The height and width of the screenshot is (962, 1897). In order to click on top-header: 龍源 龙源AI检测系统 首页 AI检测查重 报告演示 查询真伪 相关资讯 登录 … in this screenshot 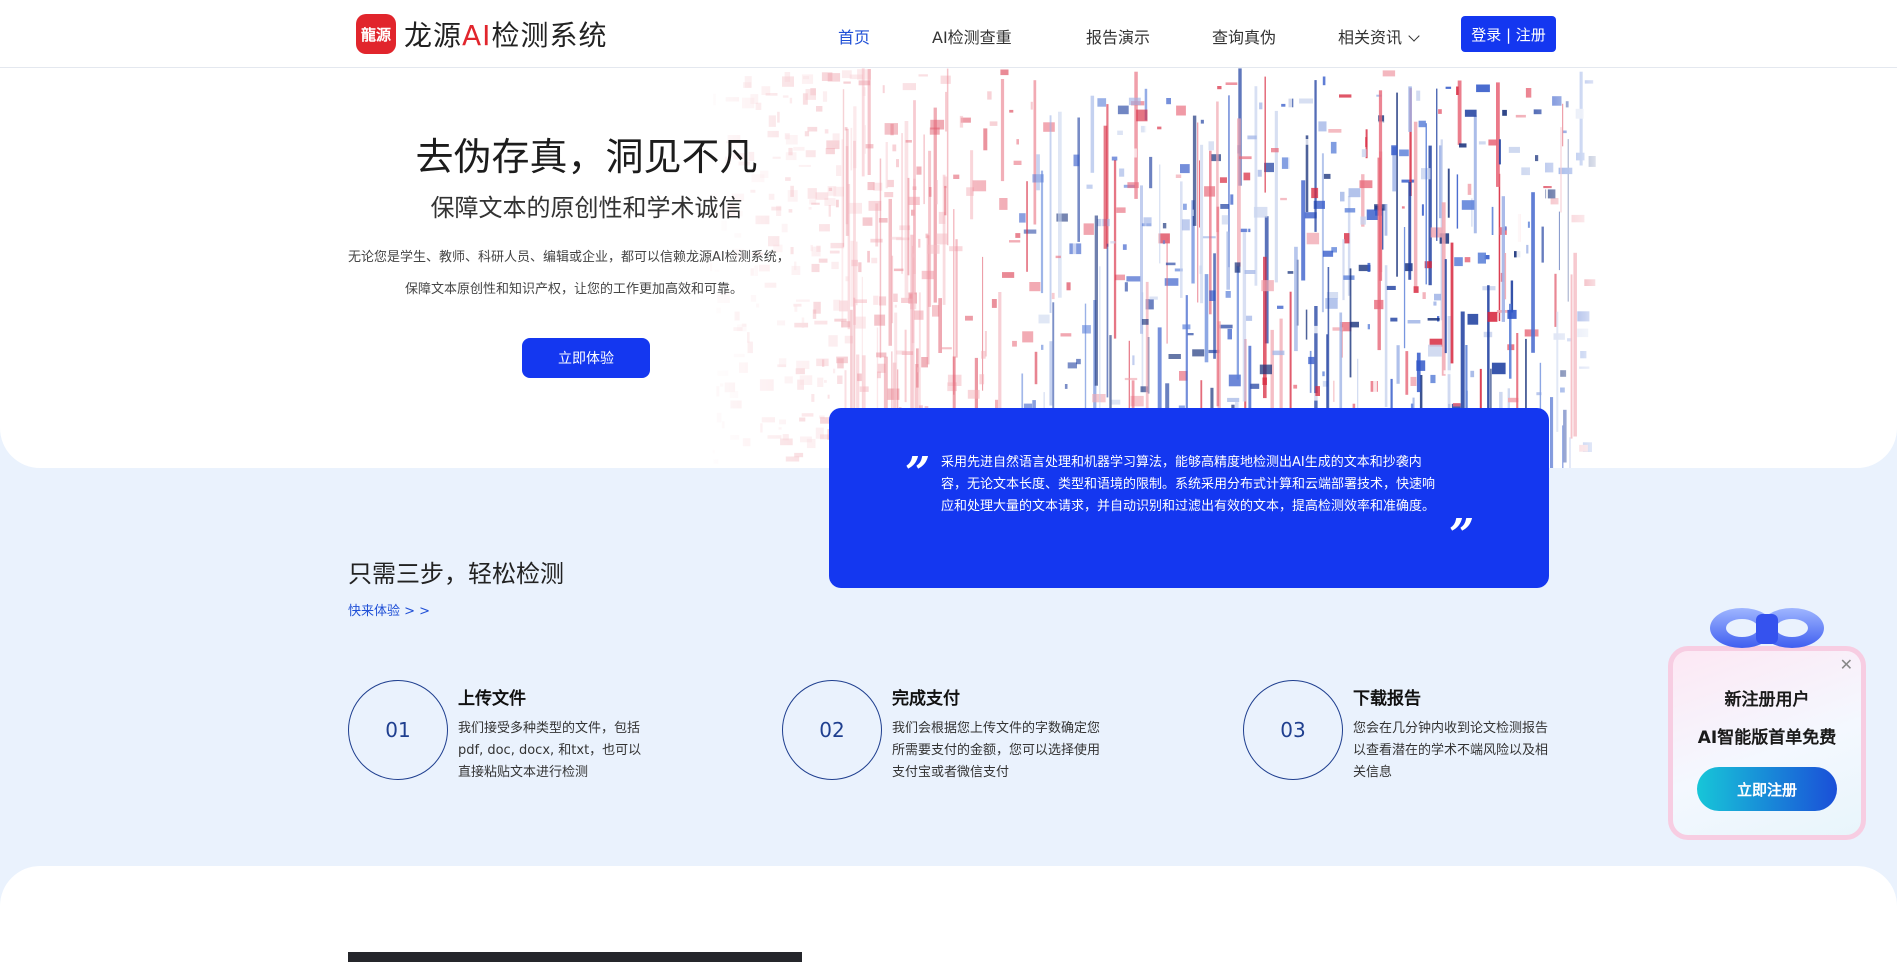, I will do `click(948, 34)`.